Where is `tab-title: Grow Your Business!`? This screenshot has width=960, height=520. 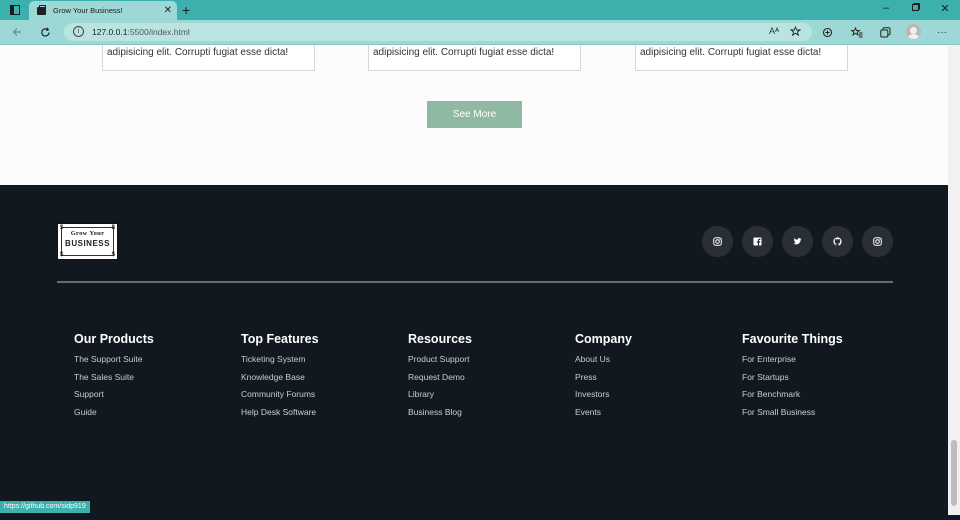
tab-title: Grow Your Business! is located at coordinates (88, 10).